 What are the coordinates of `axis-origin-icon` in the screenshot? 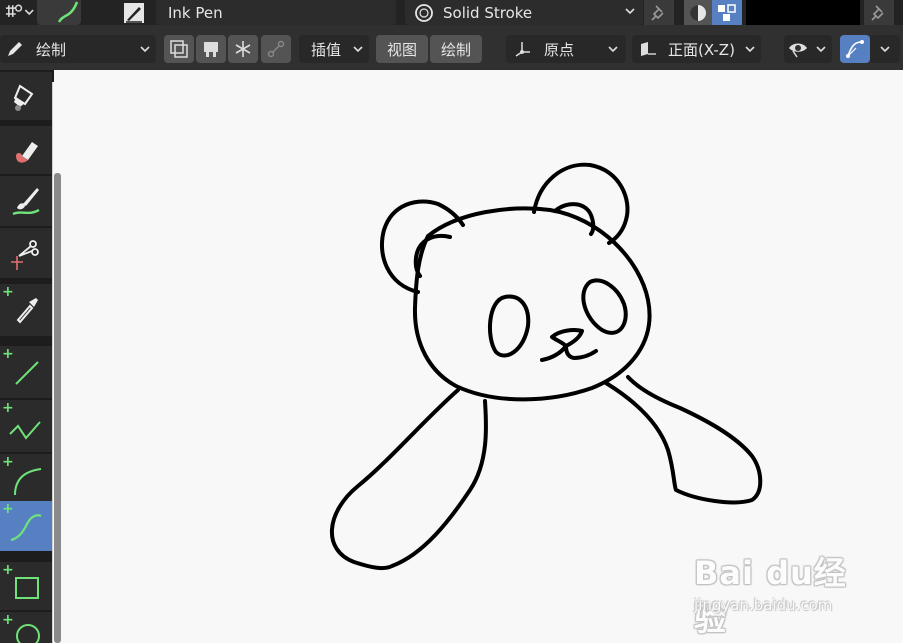 It's located at (522, 49).